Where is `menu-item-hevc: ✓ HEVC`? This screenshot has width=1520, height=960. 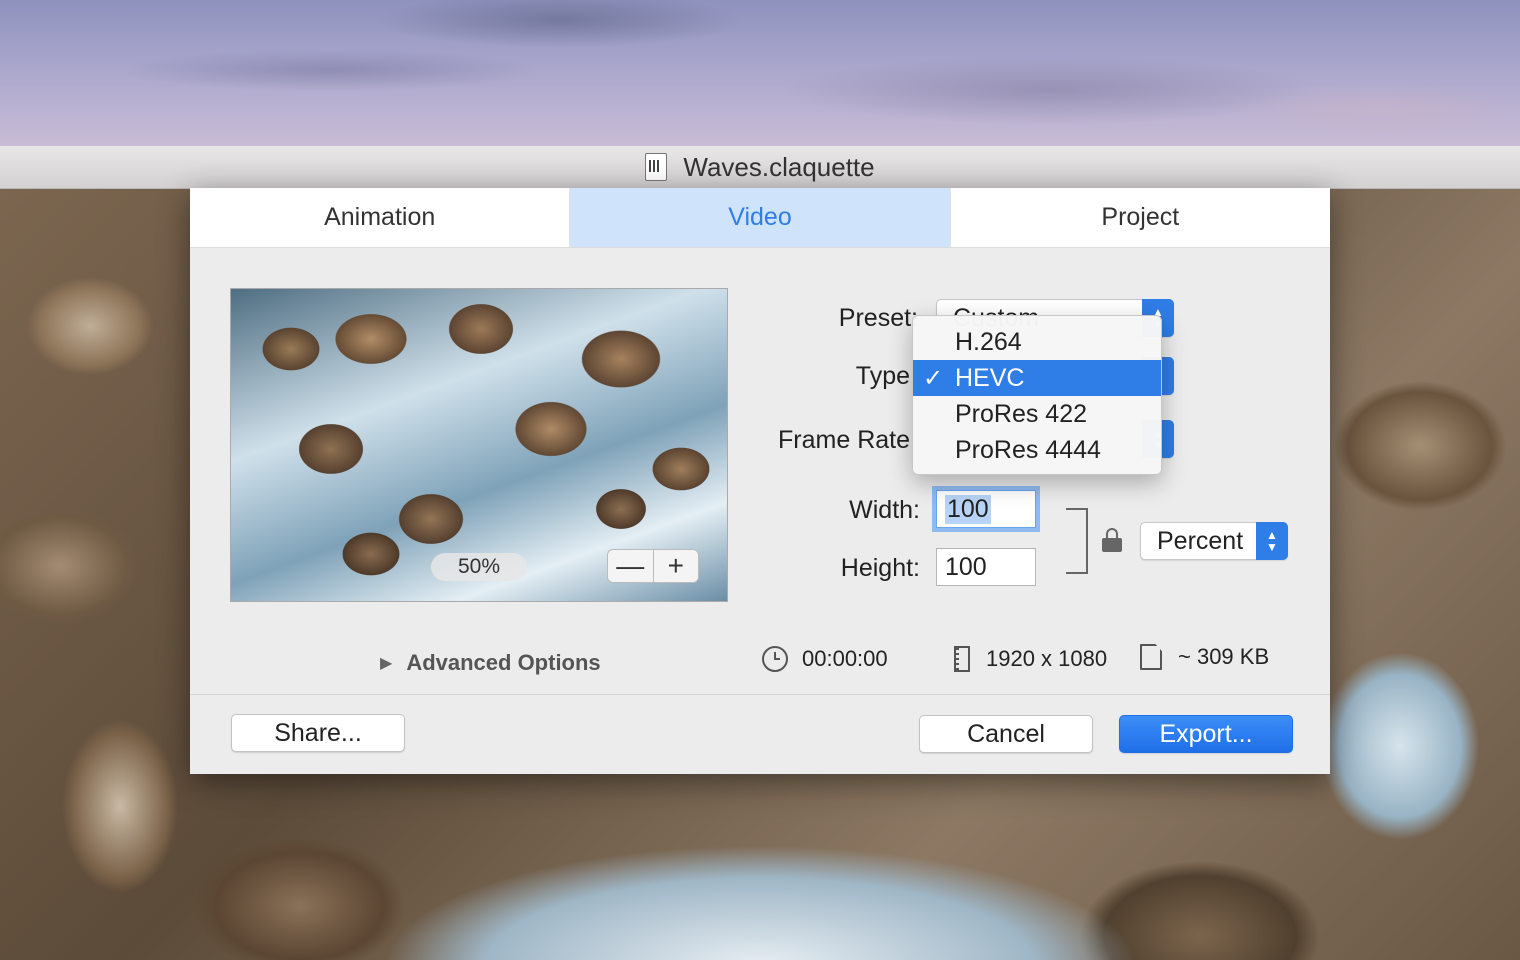
menu-item-hevc: ✓ HEVC is located at coordinates (1037, 378).